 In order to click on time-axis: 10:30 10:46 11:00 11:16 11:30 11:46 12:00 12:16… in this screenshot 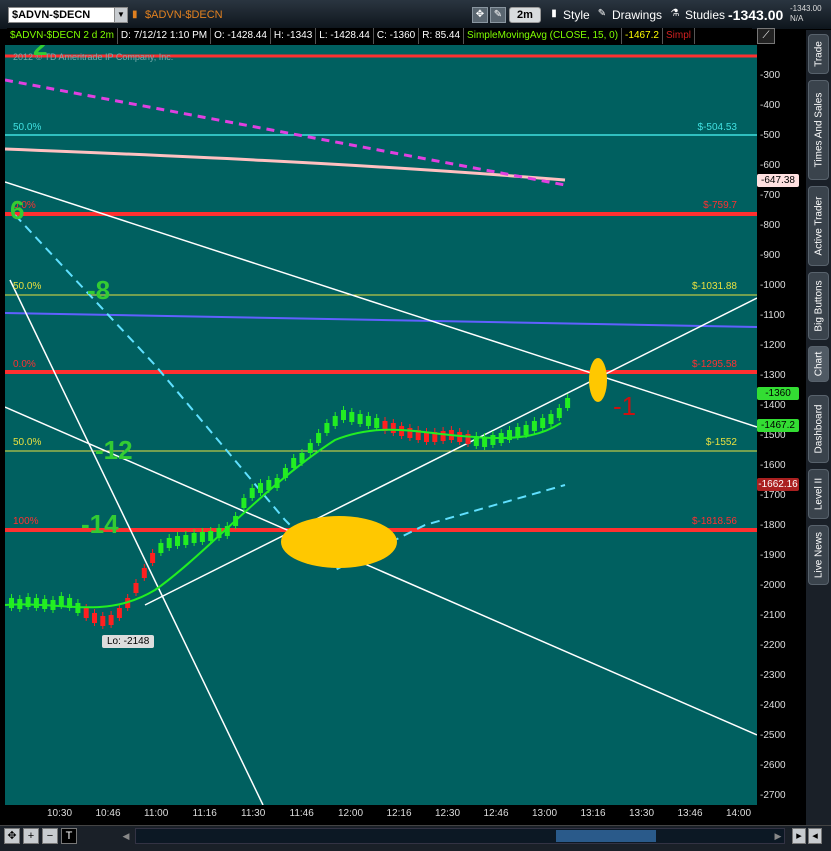, I will do `click(381, 815)`.